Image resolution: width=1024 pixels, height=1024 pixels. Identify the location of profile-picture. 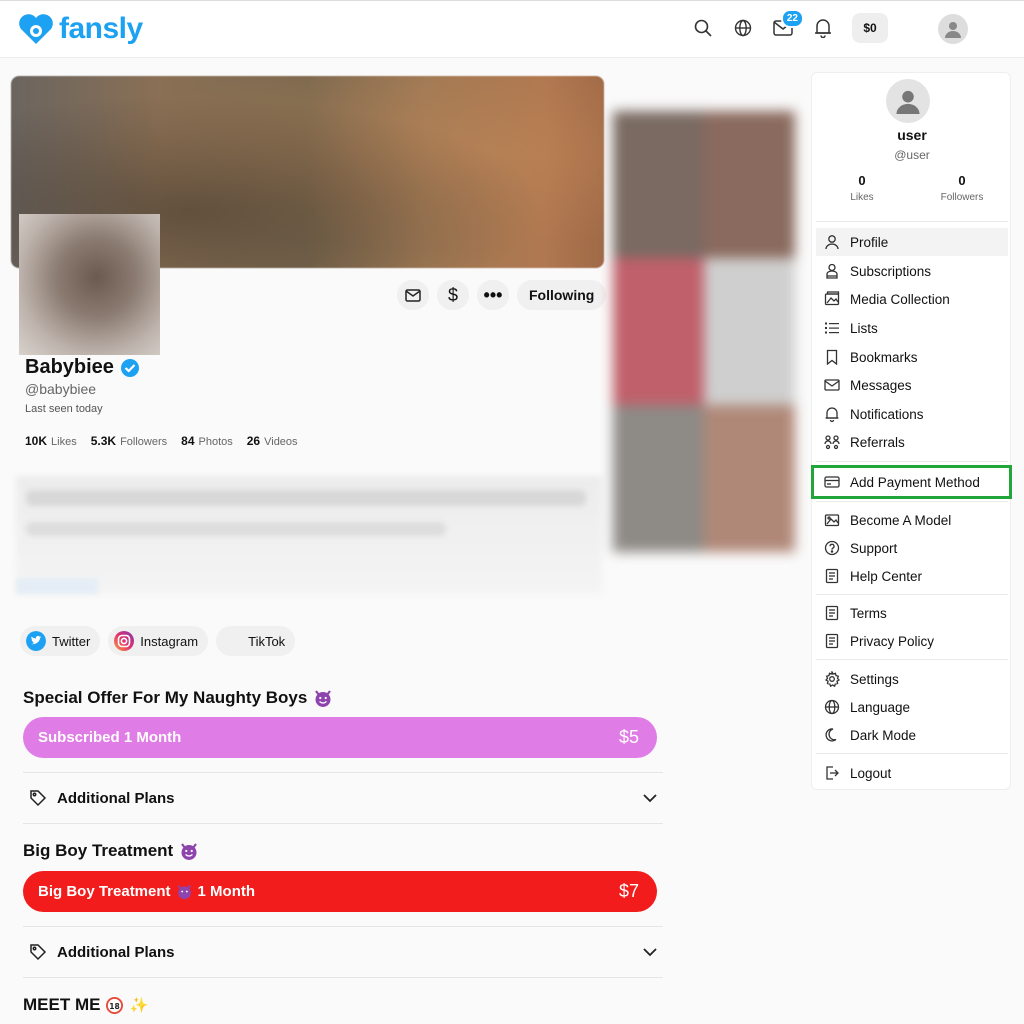
(89, 284).